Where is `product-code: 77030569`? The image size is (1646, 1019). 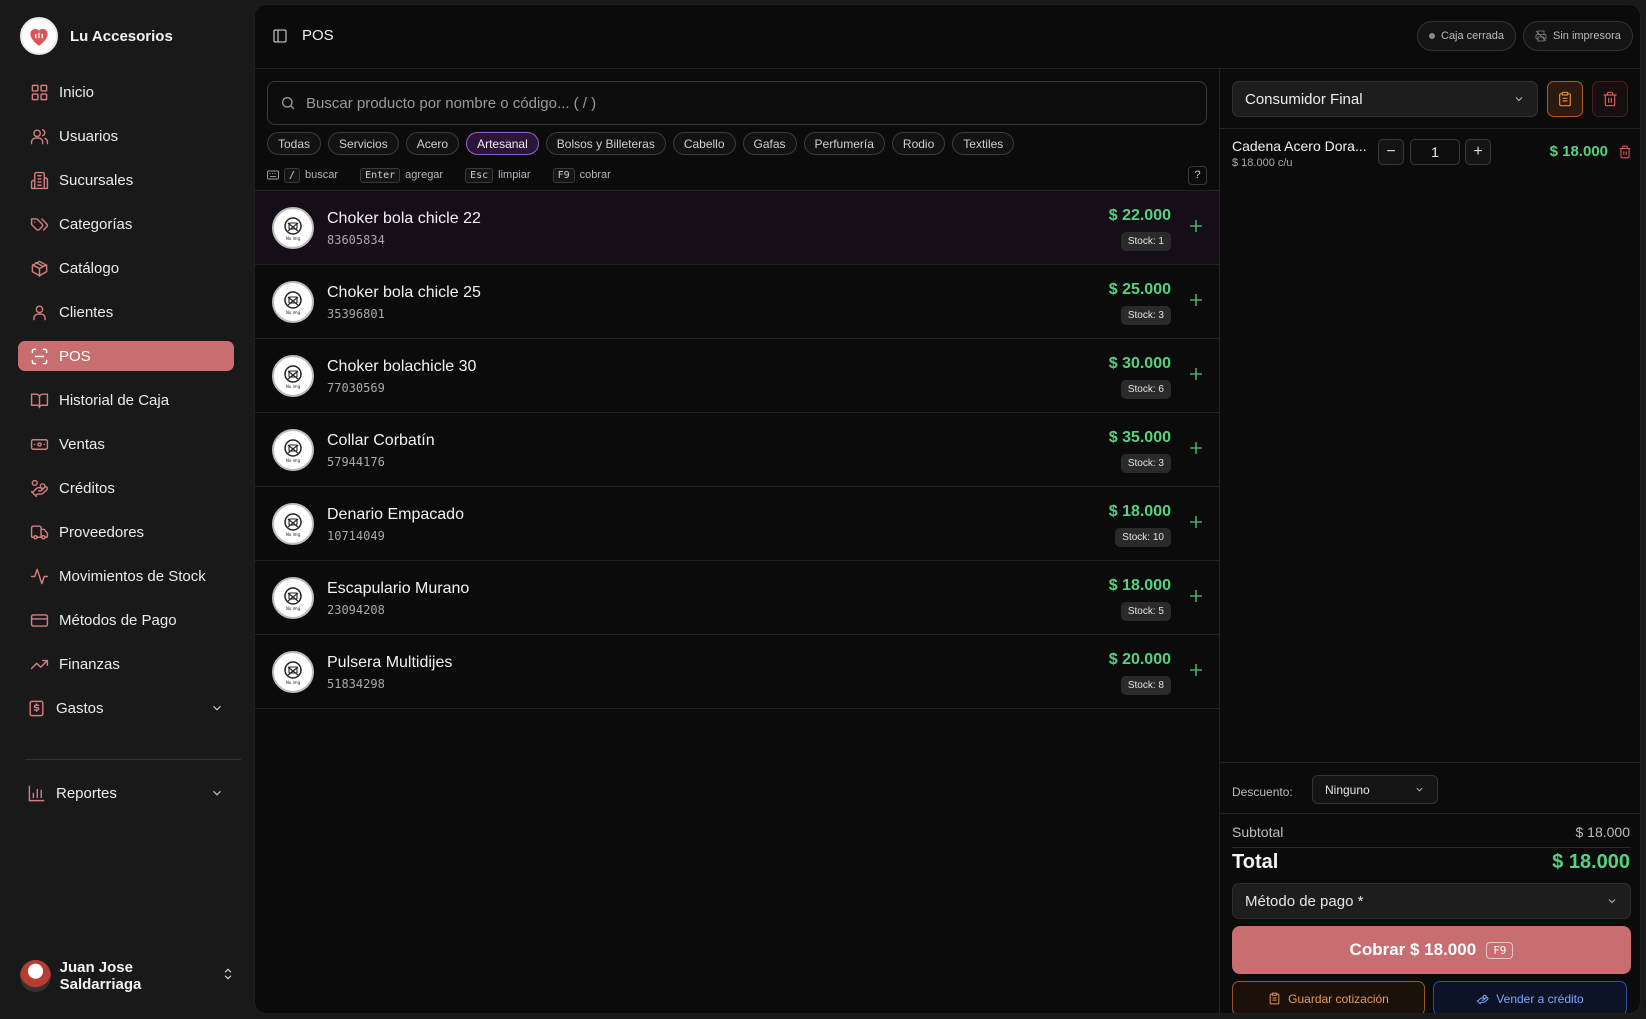
product-code: 77030569 is located at coordinates (356, 388).